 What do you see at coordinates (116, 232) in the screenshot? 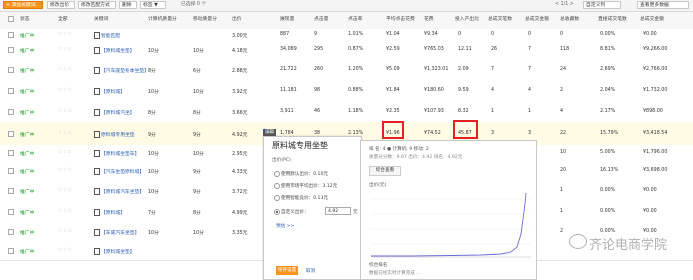
I see `keyword-link: 【车威汽车坐垫】` at bounding box center [116, 232].